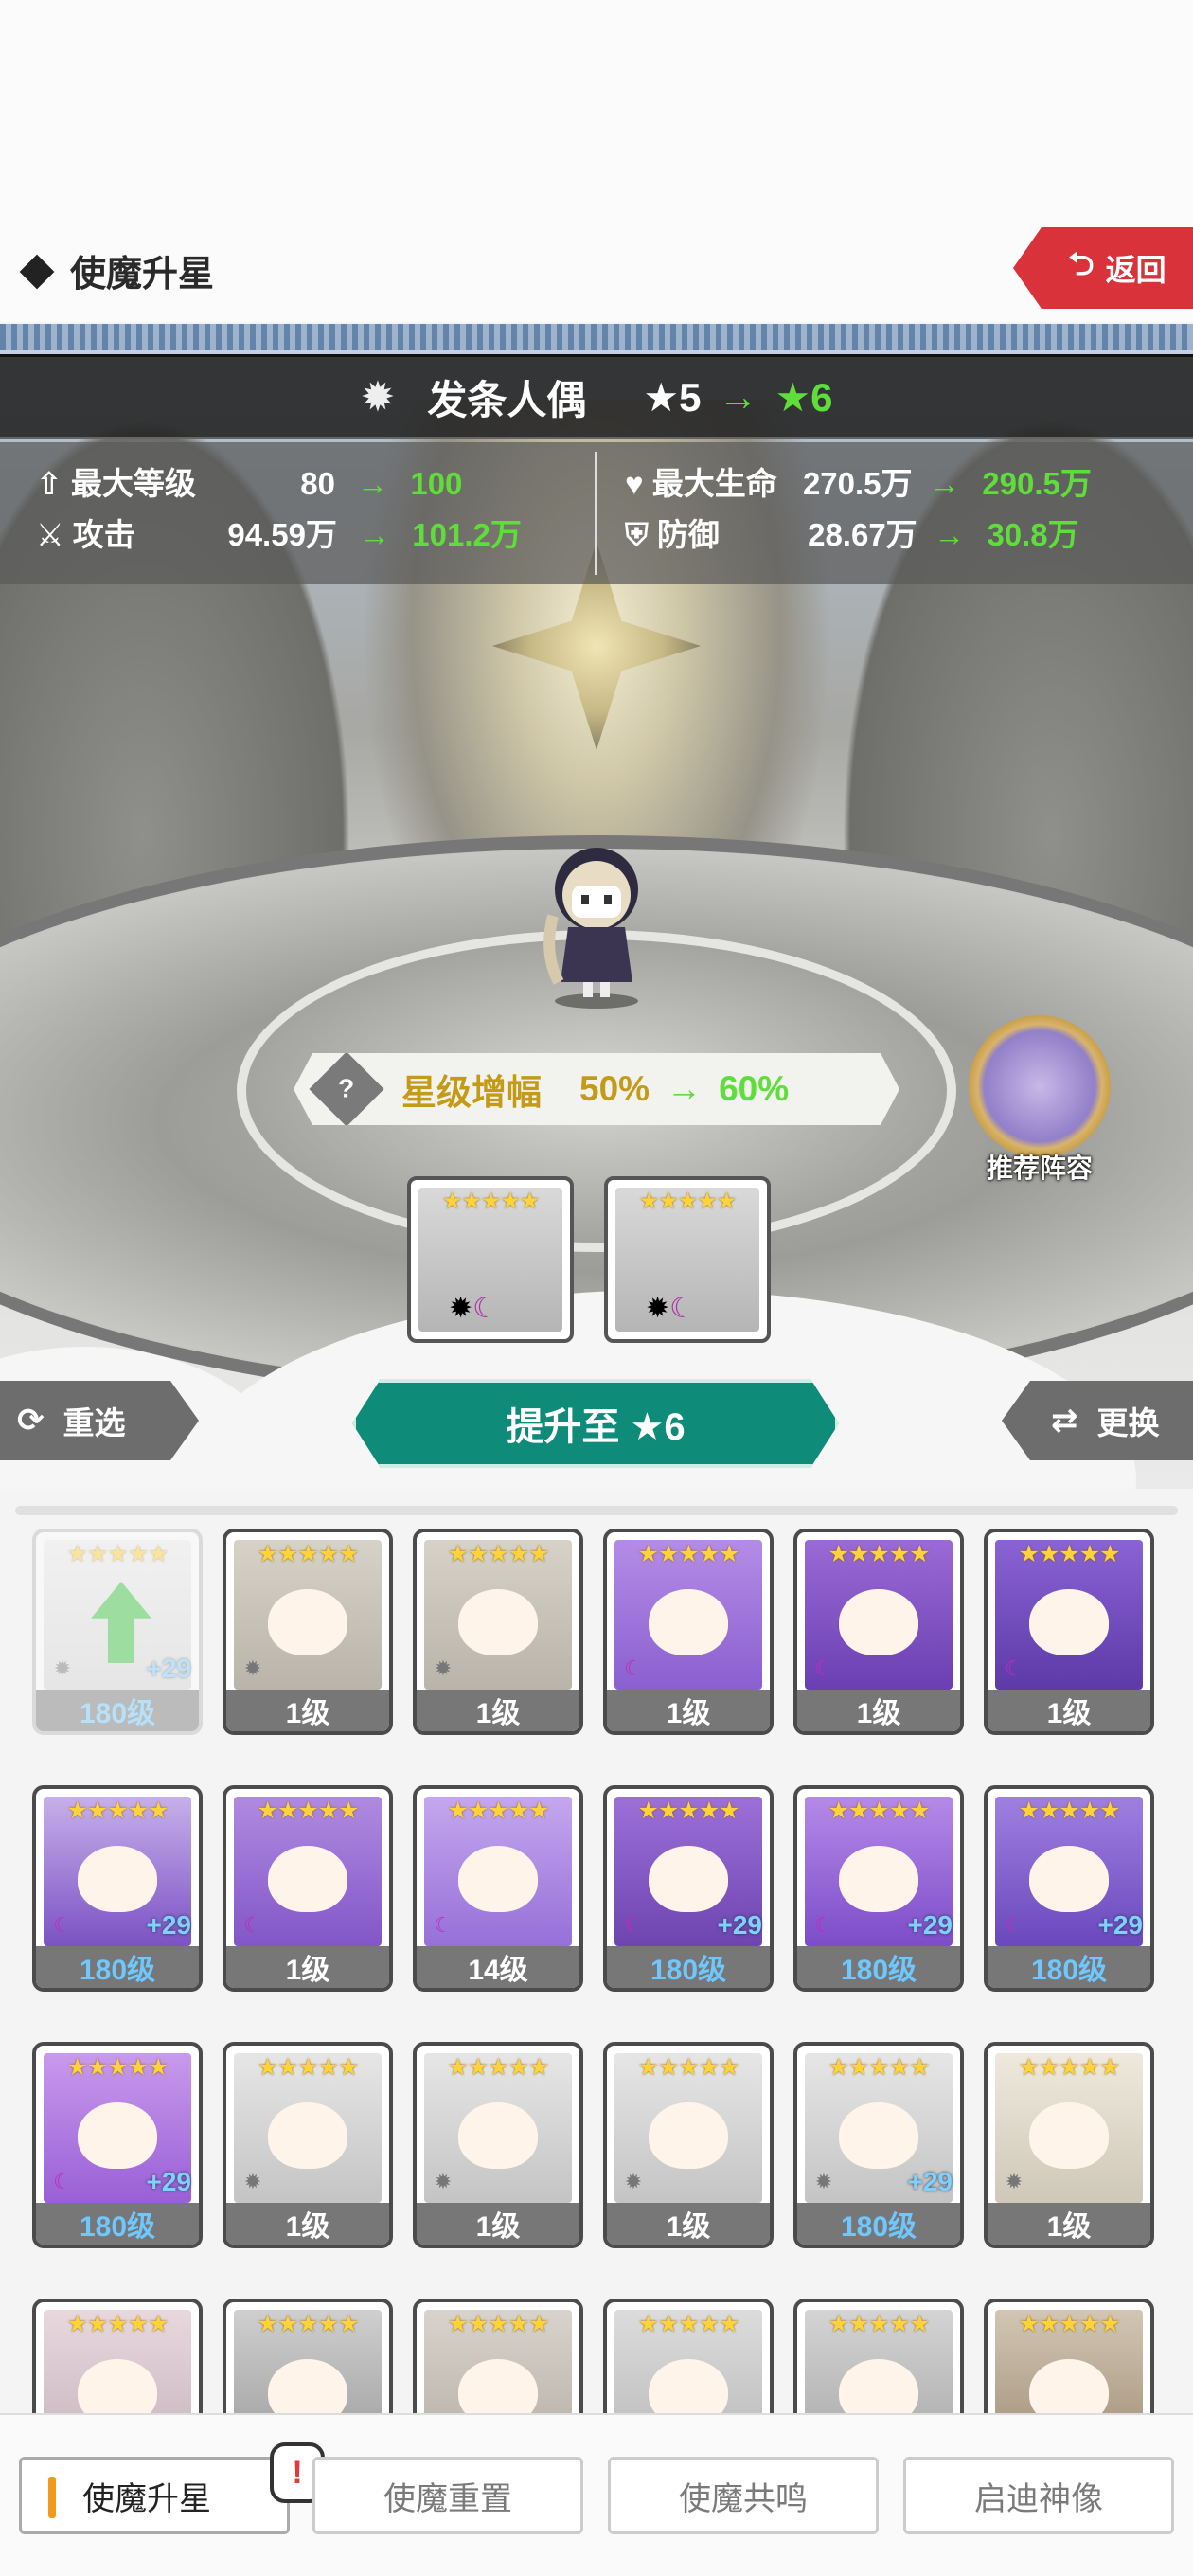 This screenshot has height=2576, width=1193. Describe the element at coordinates (688, 534) in the screenshot. I see `stat-label: 防御` at that location.